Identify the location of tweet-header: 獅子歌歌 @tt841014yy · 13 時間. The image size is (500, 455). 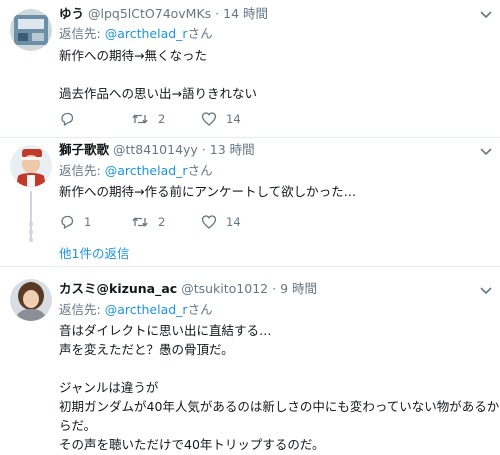
(157, 150).